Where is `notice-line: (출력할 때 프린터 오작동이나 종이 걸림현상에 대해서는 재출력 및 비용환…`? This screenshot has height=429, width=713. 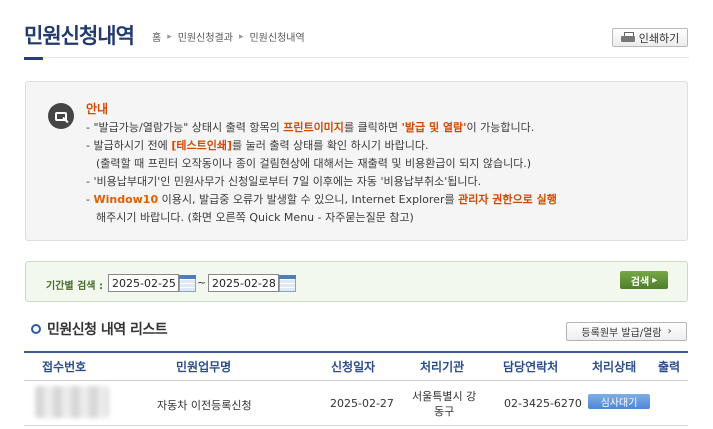 notice-line: (출력할 때 프린터 오작동이나 종이 걸림현상에 대해서는 재출력 및 비용환… is located at coordinates (321, 164).